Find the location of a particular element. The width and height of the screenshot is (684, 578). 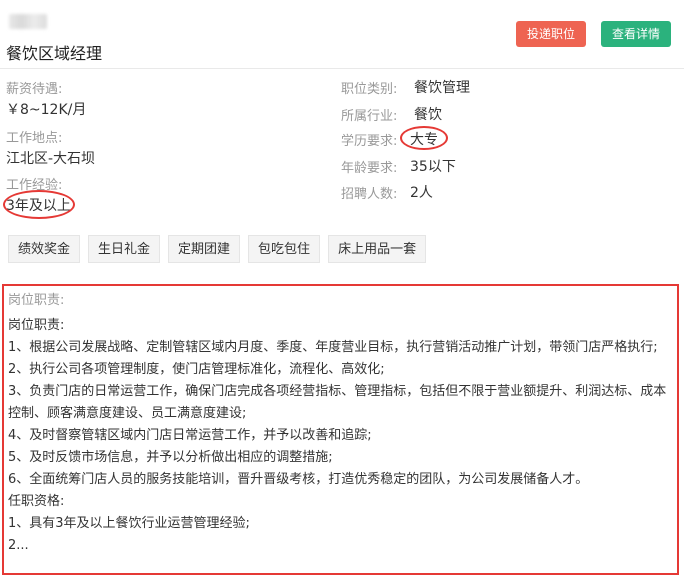

industry-label: 所属行业: is located at coordinates (369, 116).